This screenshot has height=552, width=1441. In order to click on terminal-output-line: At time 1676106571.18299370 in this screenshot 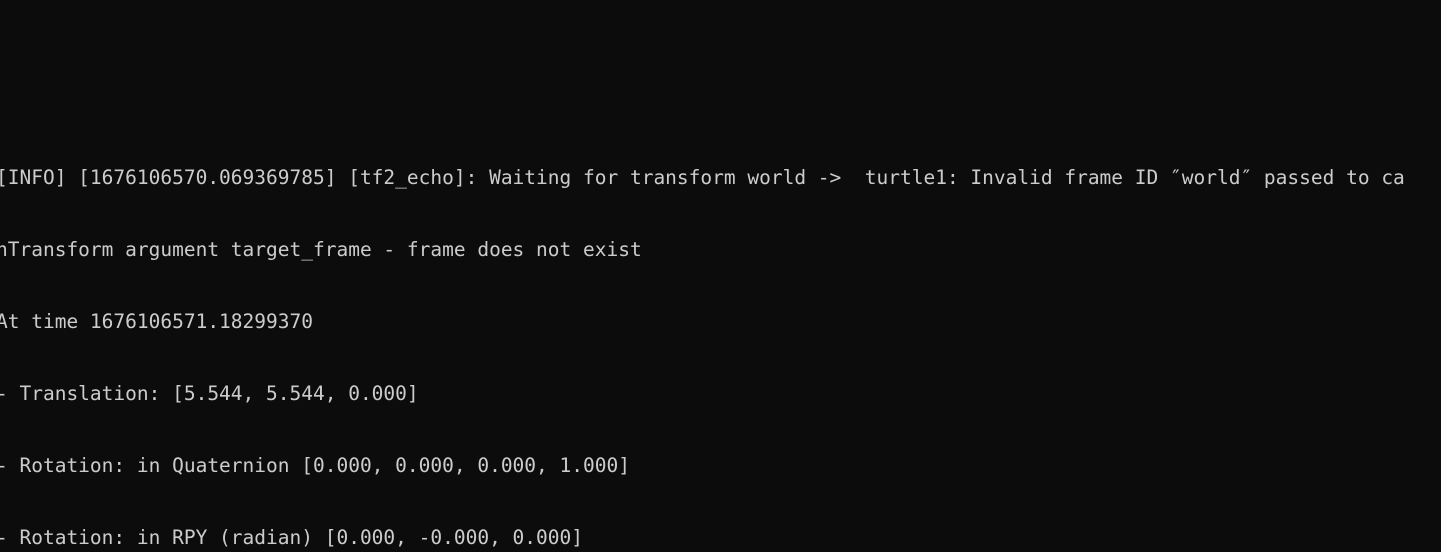, I will do `click(156, 321)`.